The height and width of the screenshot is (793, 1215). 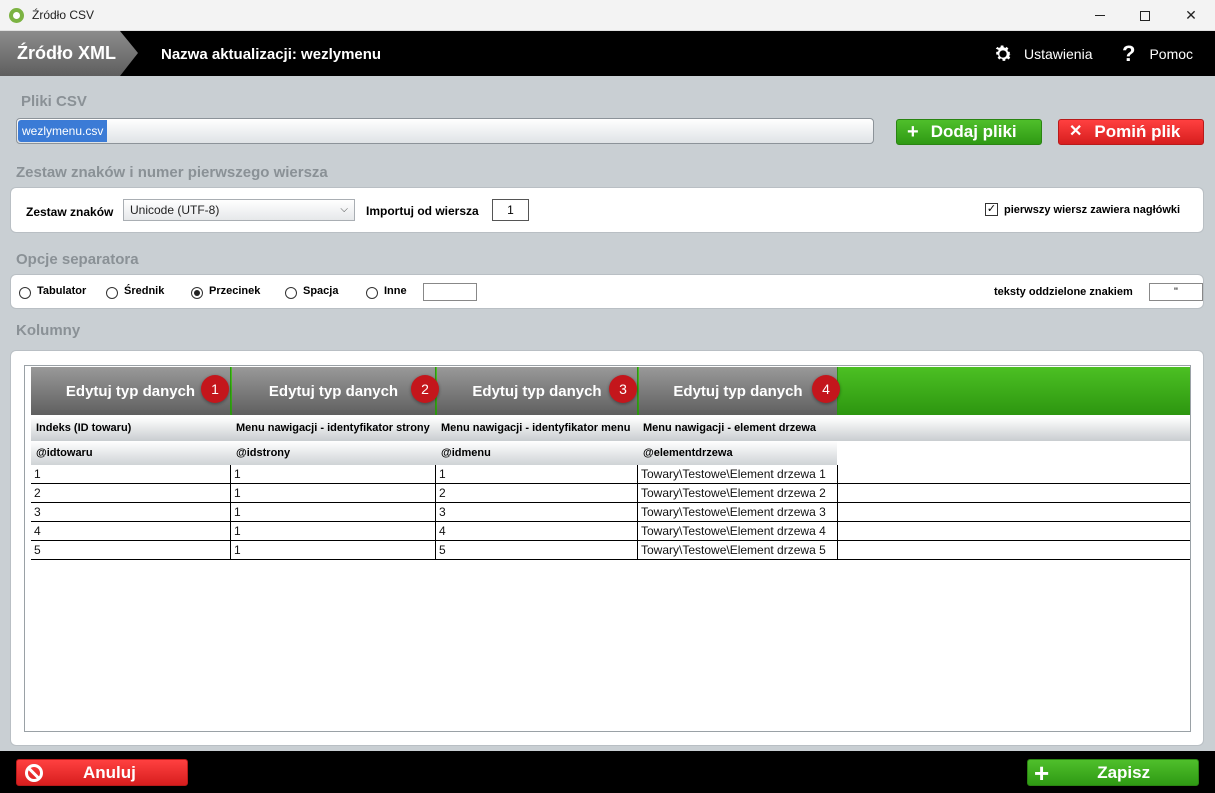 I want to click on edit-type-button-2: Edytuj typ danych, so click(x=334, y=391).